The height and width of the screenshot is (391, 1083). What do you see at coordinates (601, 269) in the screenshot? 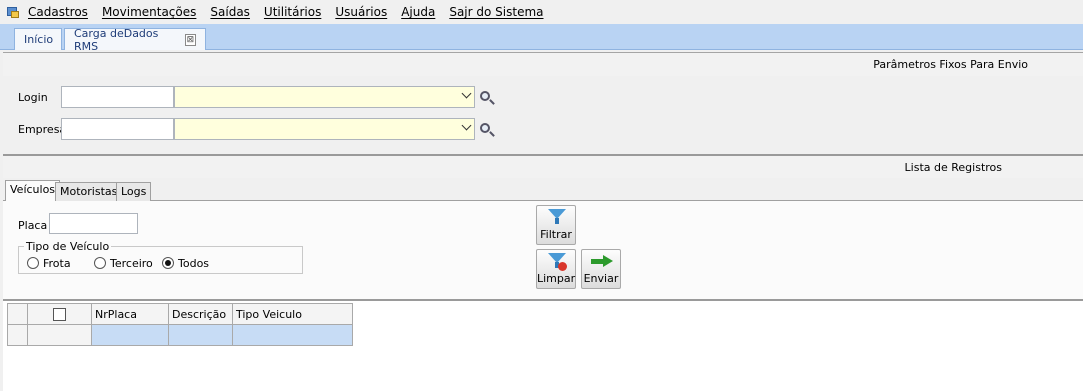
I see `enviar-button: Enviar` at bounding box center [601, 269].